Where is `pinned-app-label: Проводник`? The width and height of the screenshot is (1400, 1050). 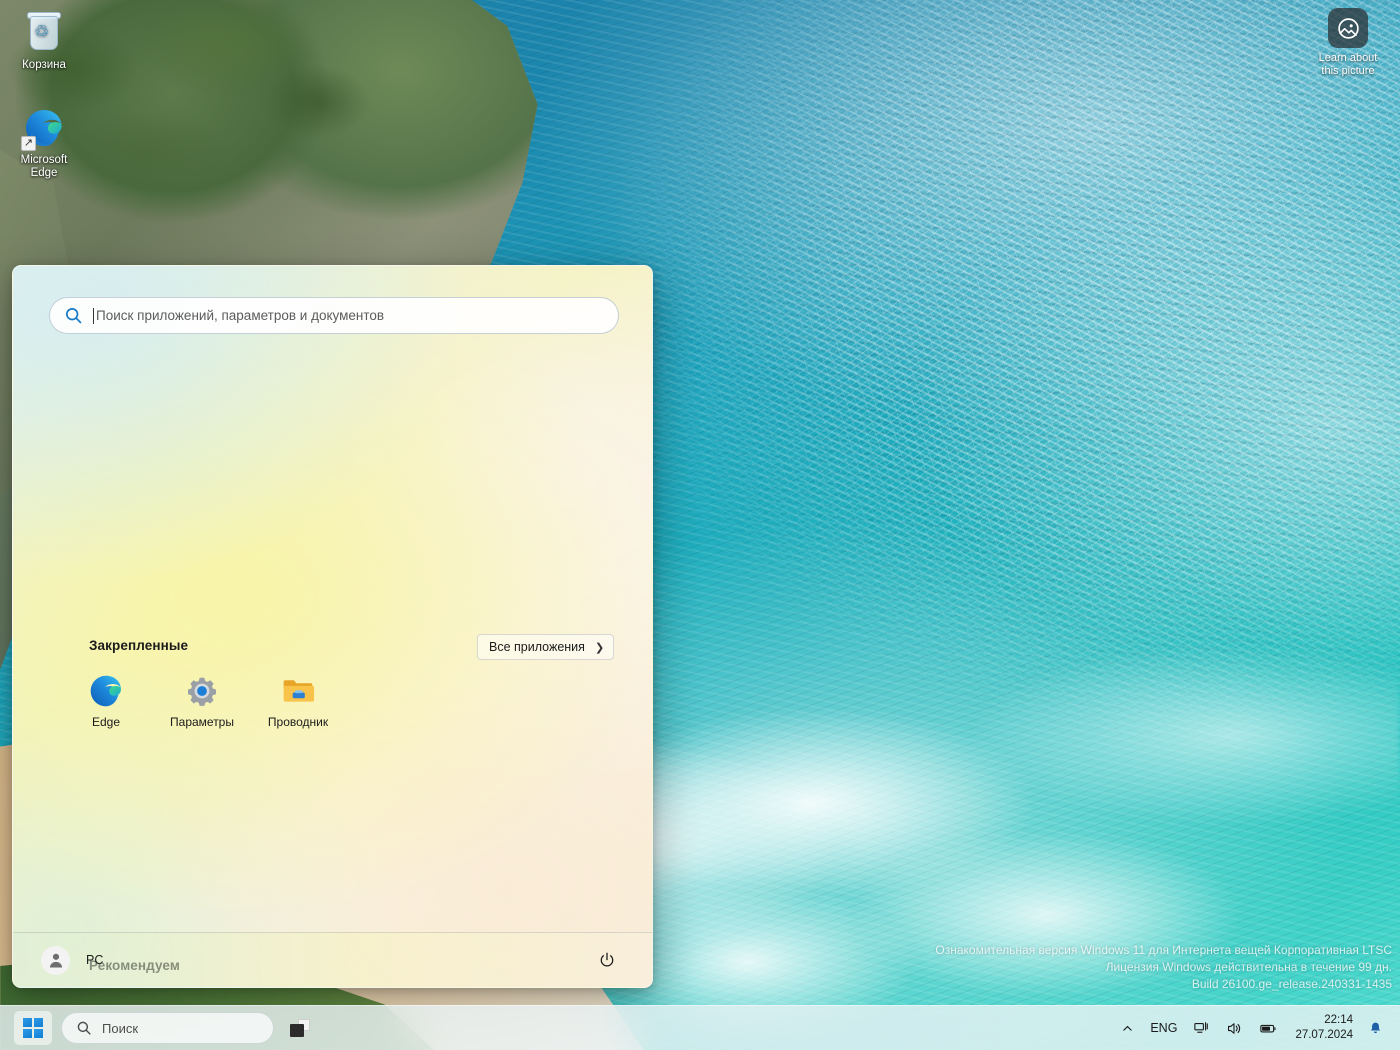
pinned-app-label: Проводник is located at coordinates (298, 722).